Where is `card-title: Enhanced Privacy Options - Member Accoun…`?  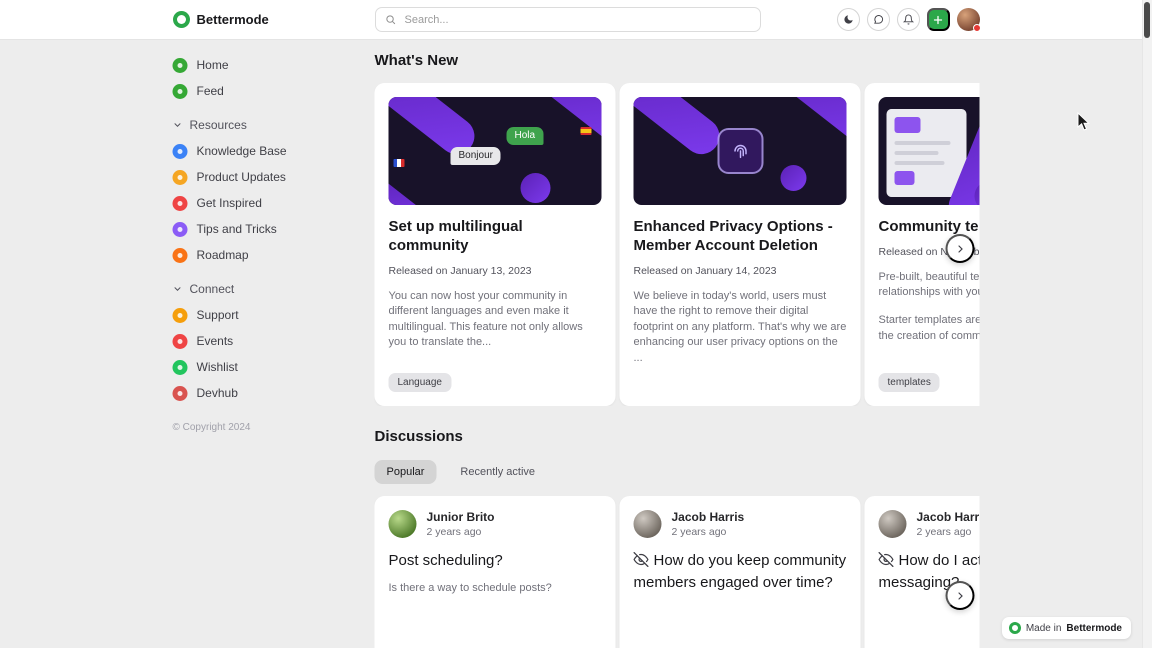
card-title: Enhanced Privacy Options - Member Accoun… is located at coordinates (733, 236).